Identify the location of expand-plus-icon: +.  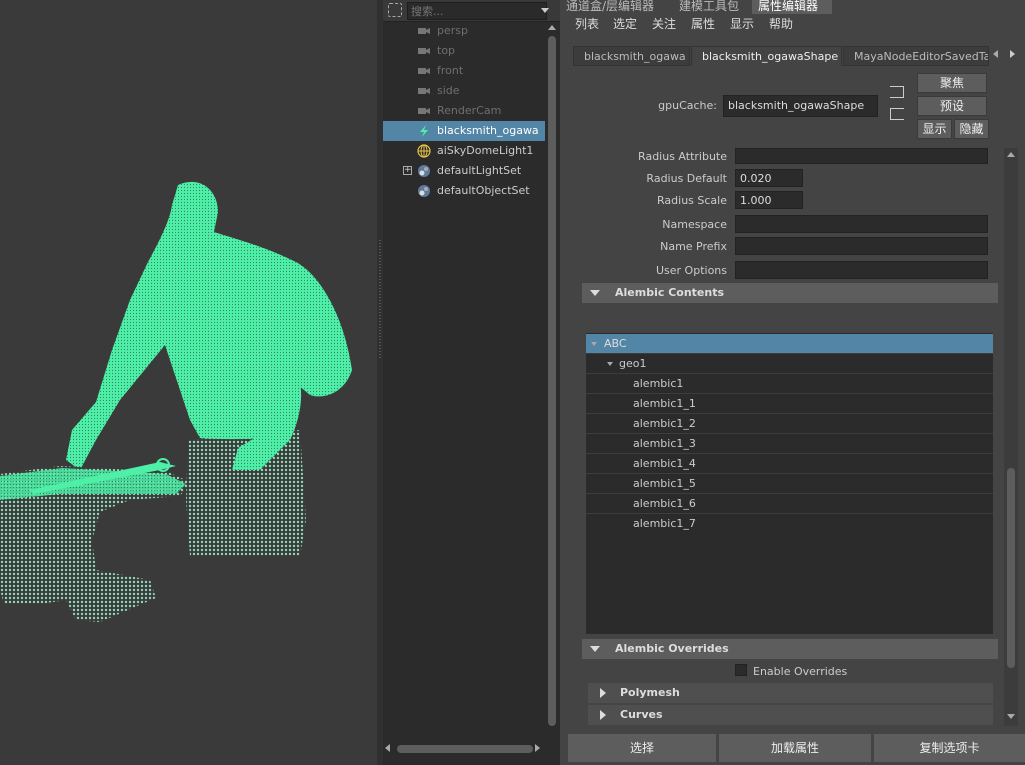
(407, 170).